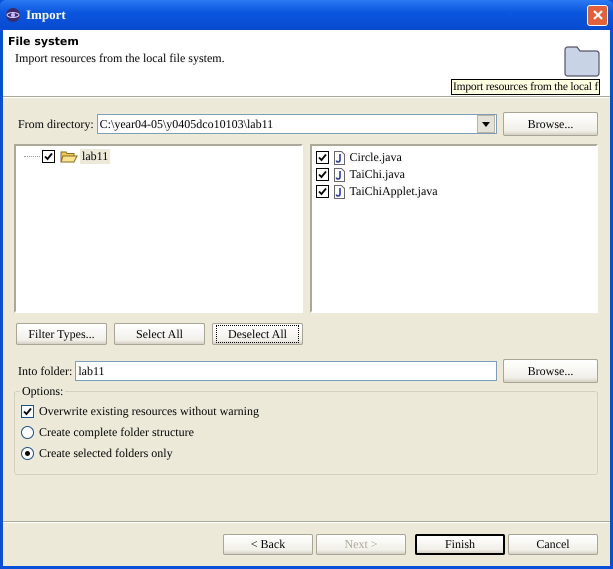 The width and height of the screenshot is (613, 569). I want to click on close-button, so click(597, 15).